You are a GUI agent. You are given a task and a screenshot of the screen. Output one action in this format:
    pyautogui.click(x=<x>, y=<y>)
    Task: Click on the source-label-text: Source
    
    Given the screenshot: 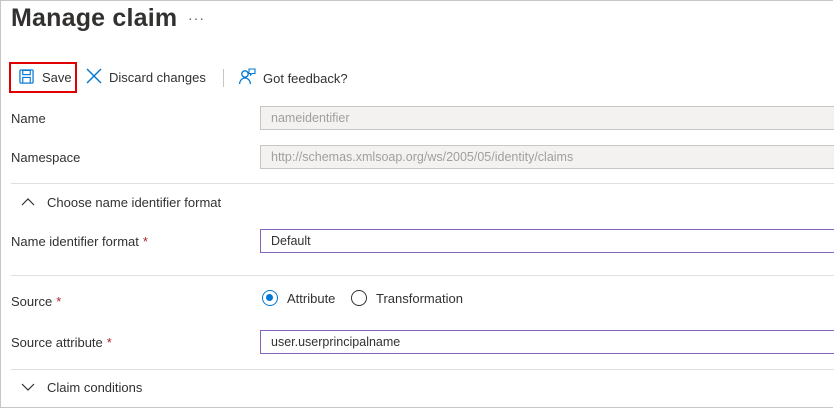 What is the action you would take?
    pyautogui.click(x=32, y=301)
    